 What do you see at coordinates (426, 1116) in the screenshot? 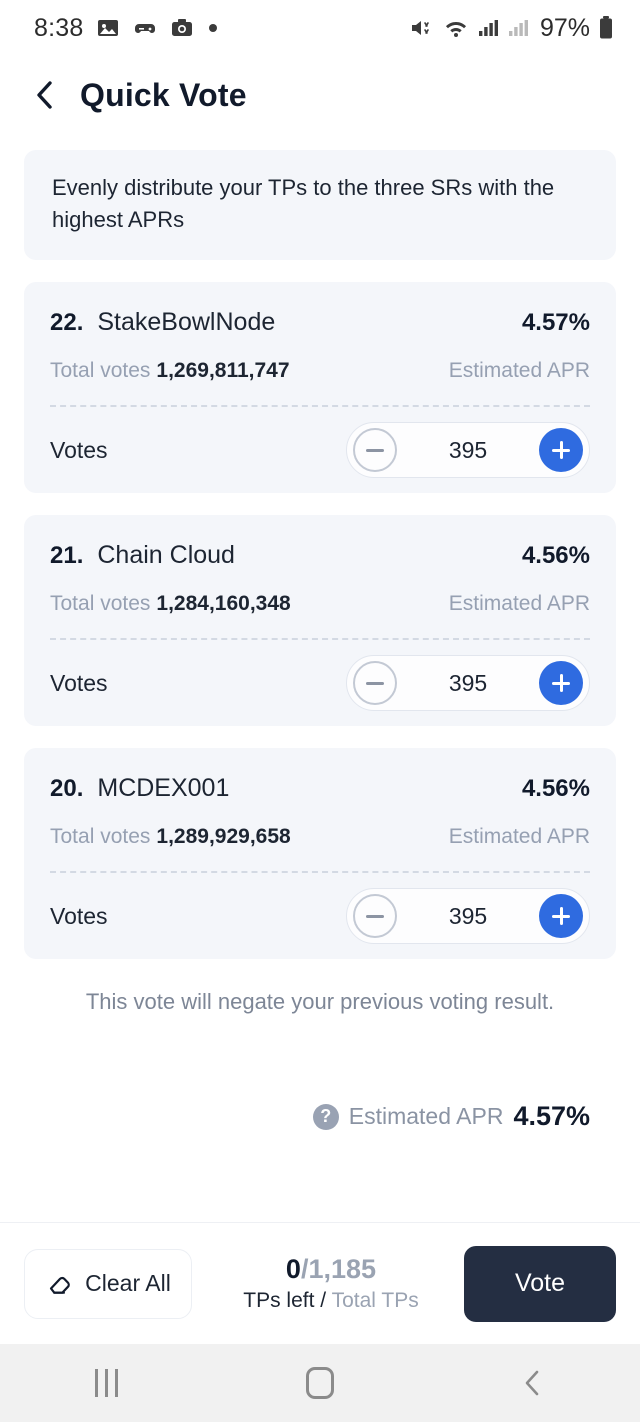
I see `summary-label: Estimated APR` at bounding box center [426, 1116].